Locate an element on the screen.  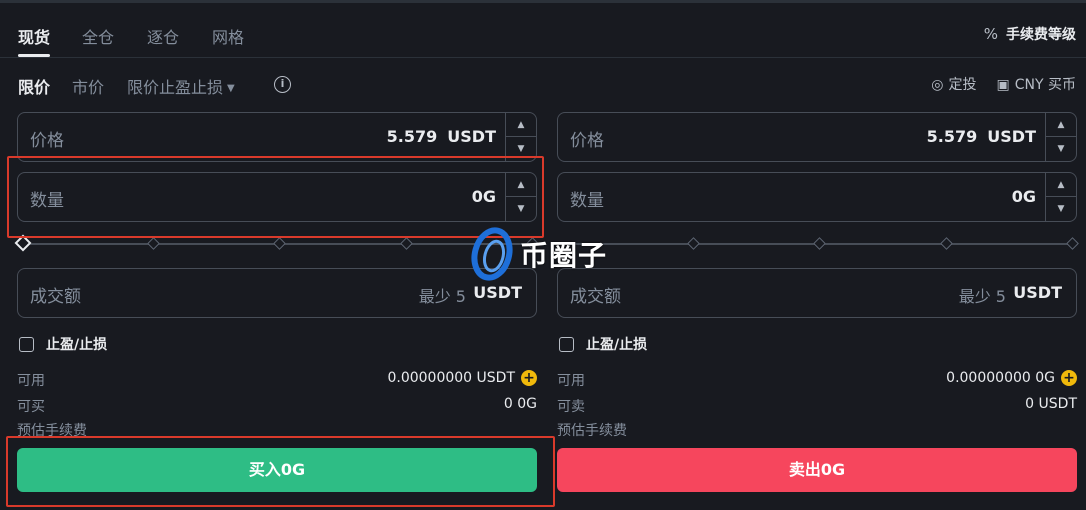
sell-quantity-input: 数量 0G ▲ ▼ is located at coordinates (817, 197).